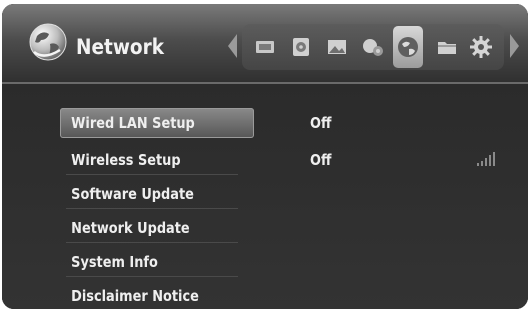  I want to click on movie-icon, so click(265, 47).